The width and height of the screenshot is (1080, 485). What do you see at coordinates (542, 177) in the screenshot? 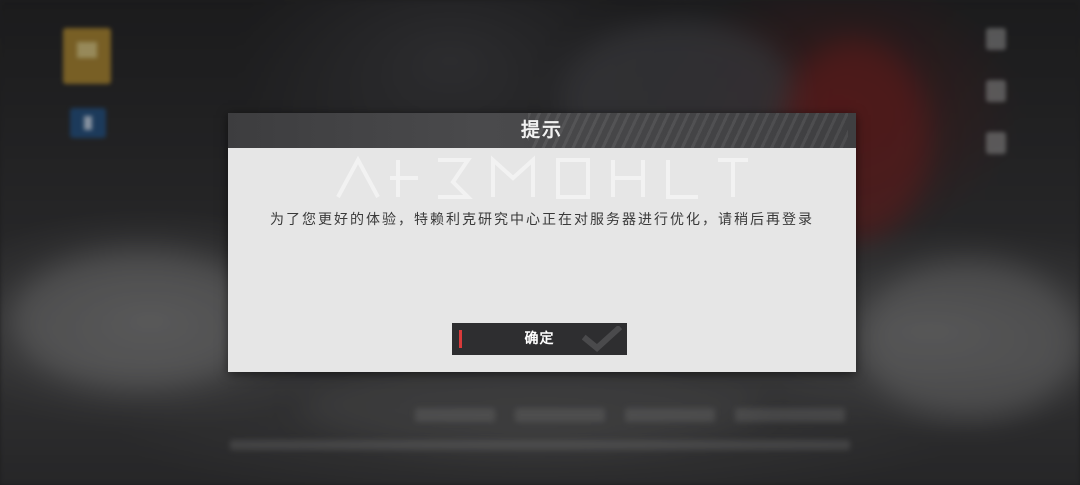
I see `watermark-glyphs` at bounding box center [542, 177].